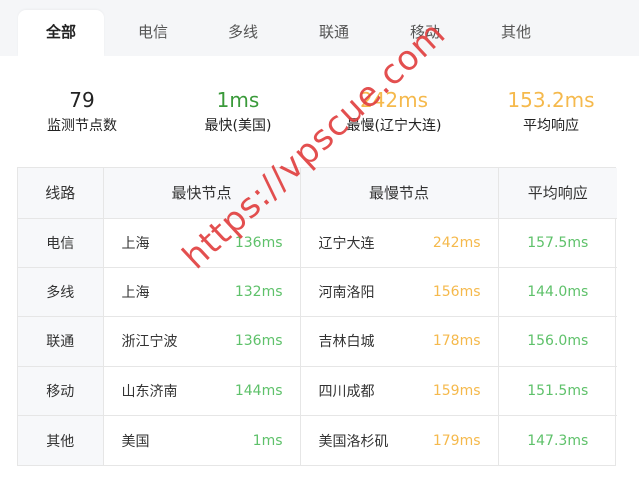  I want to click on cell-line: 电信, so click(61, 243).